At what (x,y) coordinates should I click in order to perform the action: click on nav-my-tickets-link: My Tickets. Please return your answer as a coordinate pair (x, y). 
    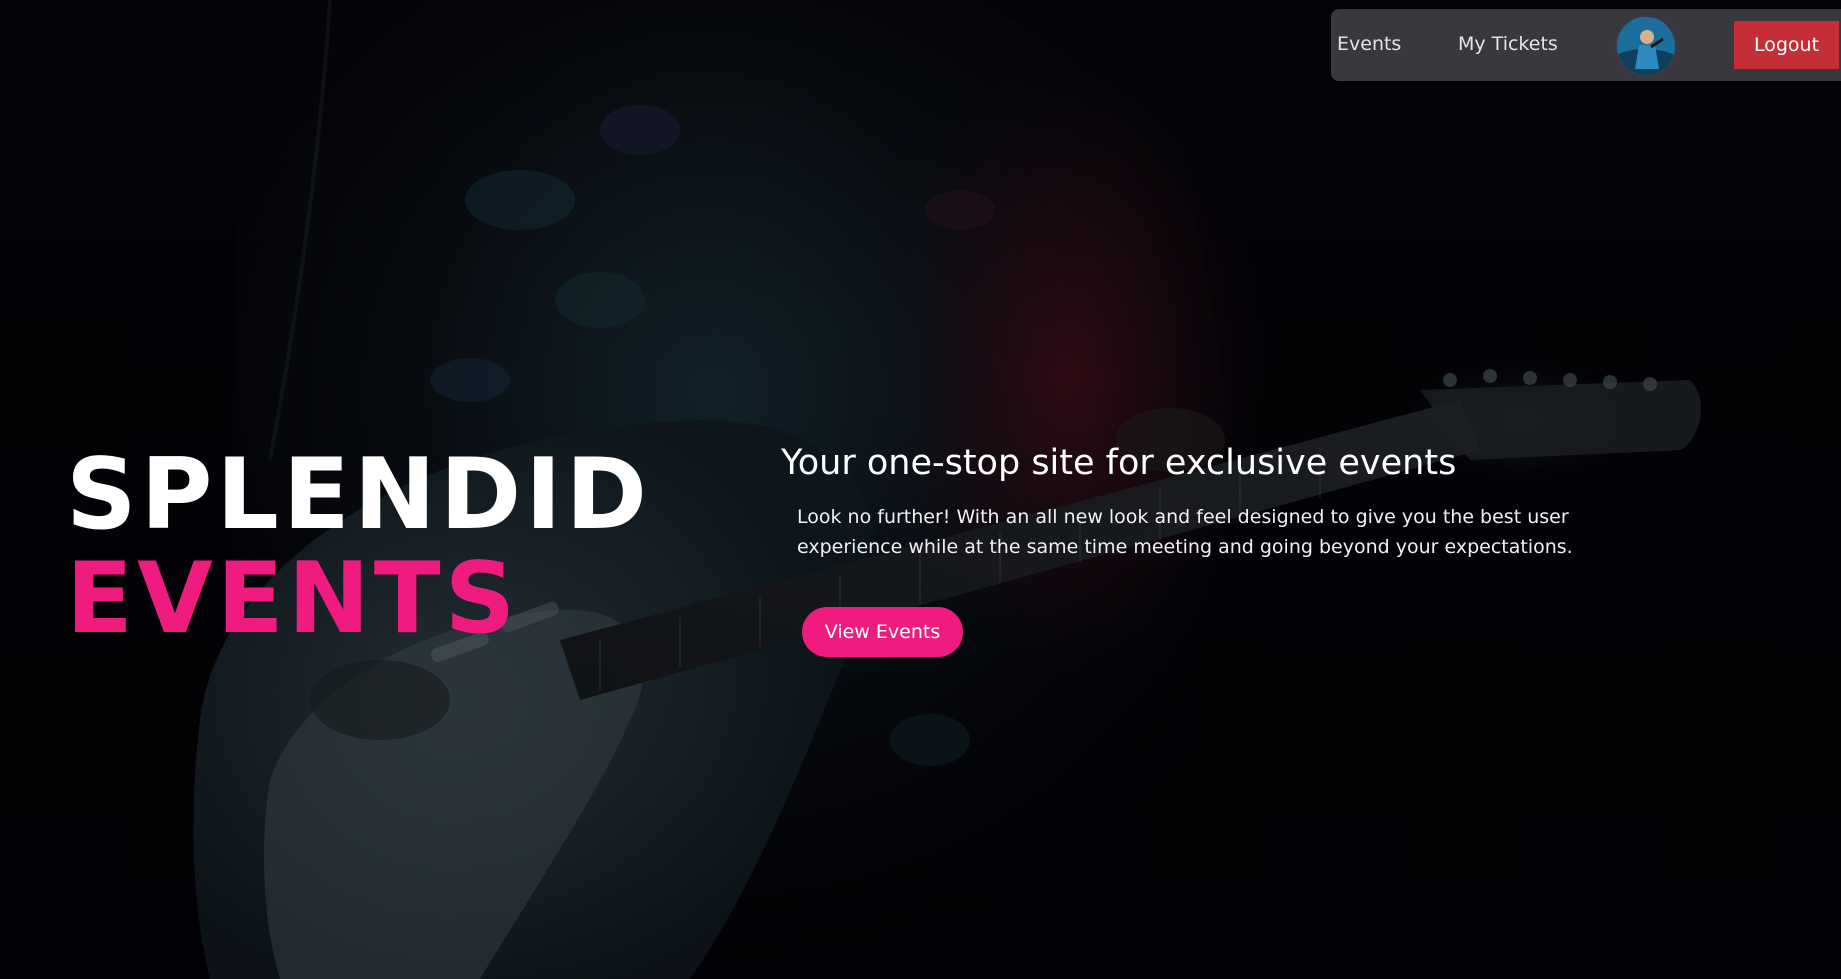
    Looking at the image, I should click on (1508, 44).